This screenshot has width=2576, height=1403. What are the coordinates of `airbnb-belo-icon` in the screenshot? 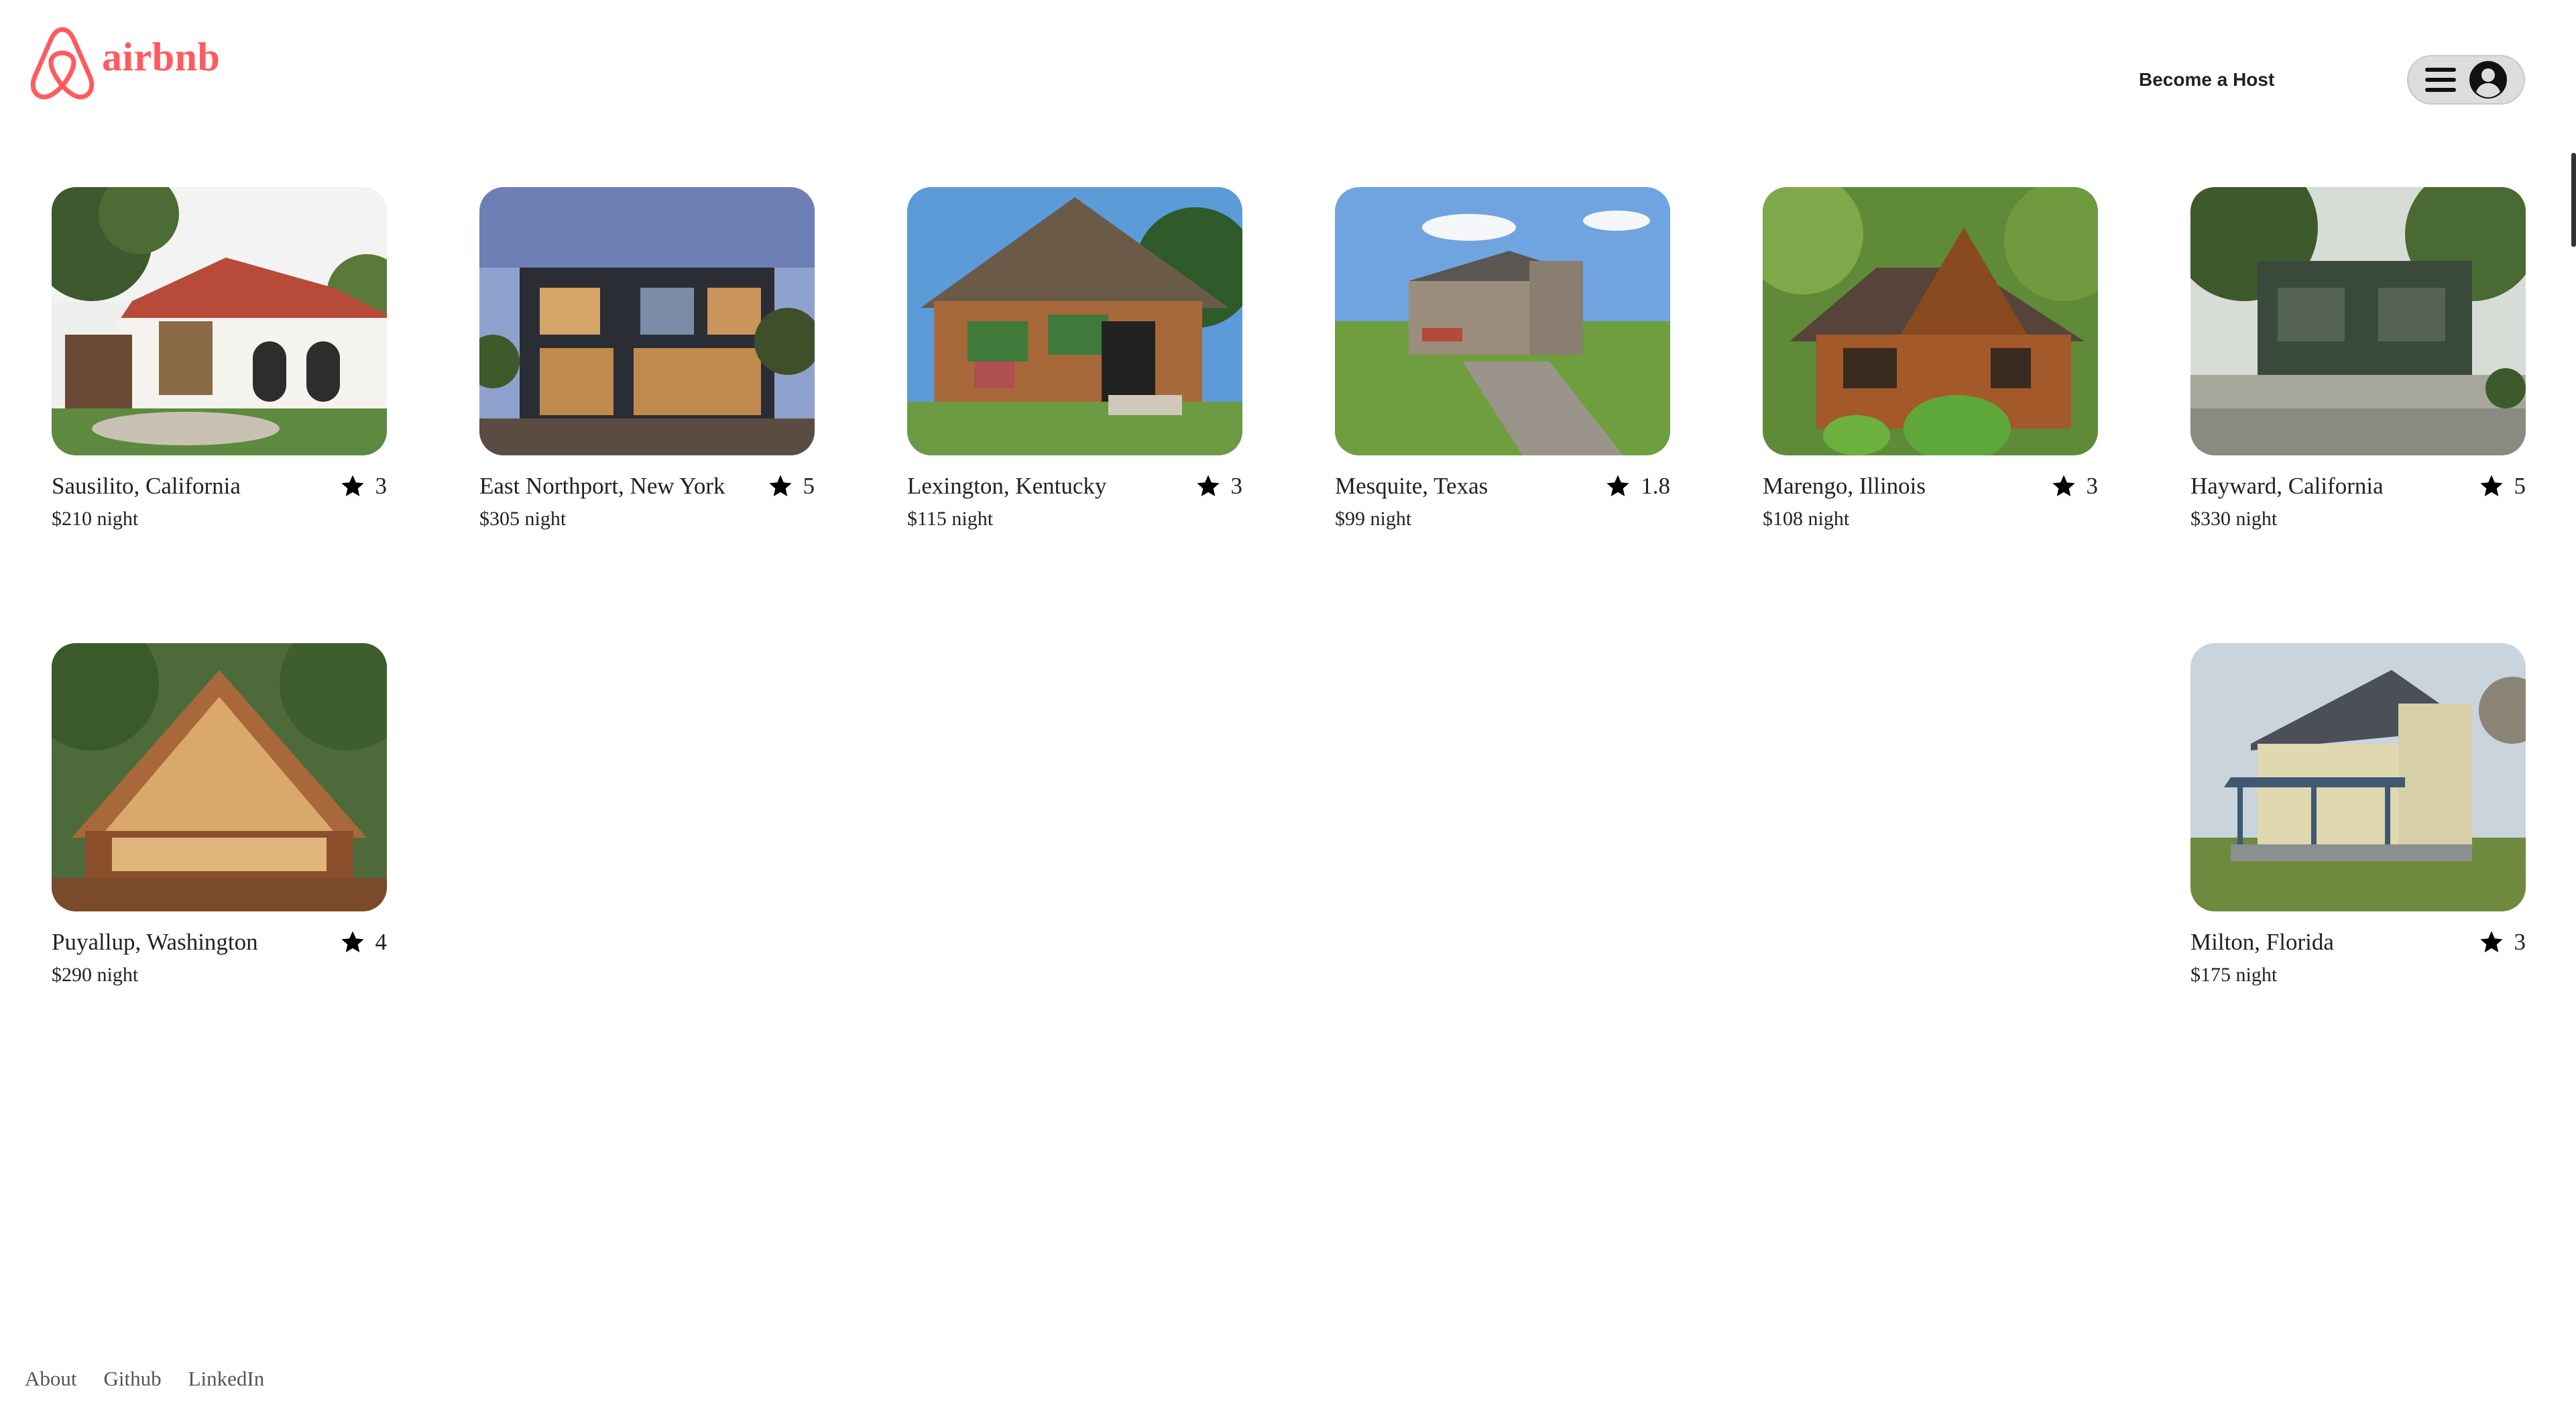 It's located at (62, 64).